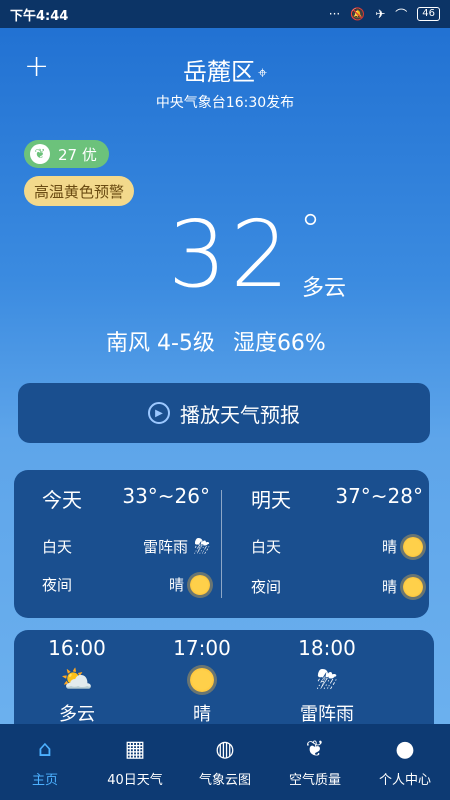 The width and height of the screenshot is (450, 800). What do you see at coordinates (79, 191) in the screenshot?
I see `warning-badge: 高温黄色预警` at bounding box center [79, 191].